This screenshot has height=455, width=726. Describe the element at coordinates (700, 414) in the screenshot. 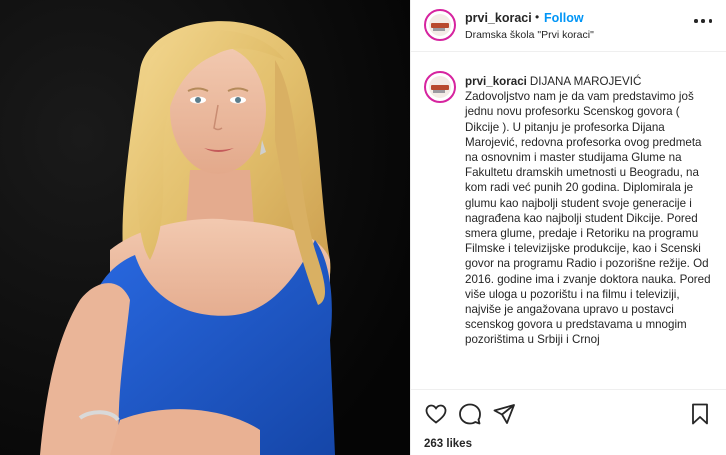

I see `bookmark-icon` at that location.